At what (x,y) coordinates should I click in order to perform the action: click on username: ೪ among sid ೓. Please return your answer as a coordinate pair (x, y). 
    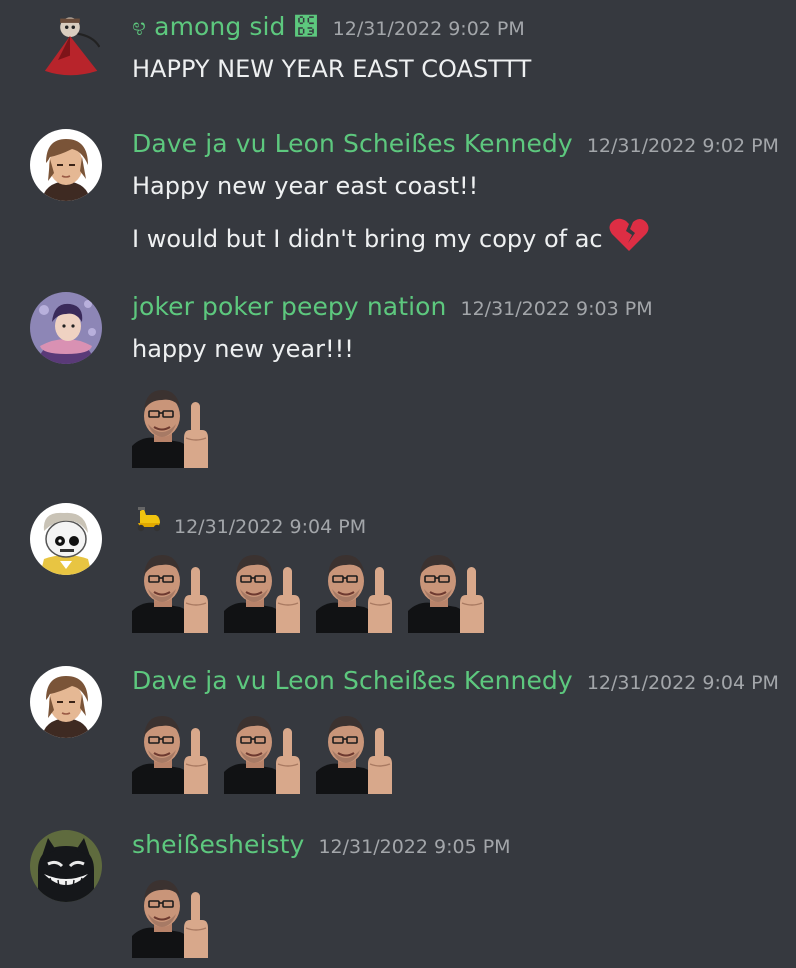
    Looking at the image, I should click on (225, 27).